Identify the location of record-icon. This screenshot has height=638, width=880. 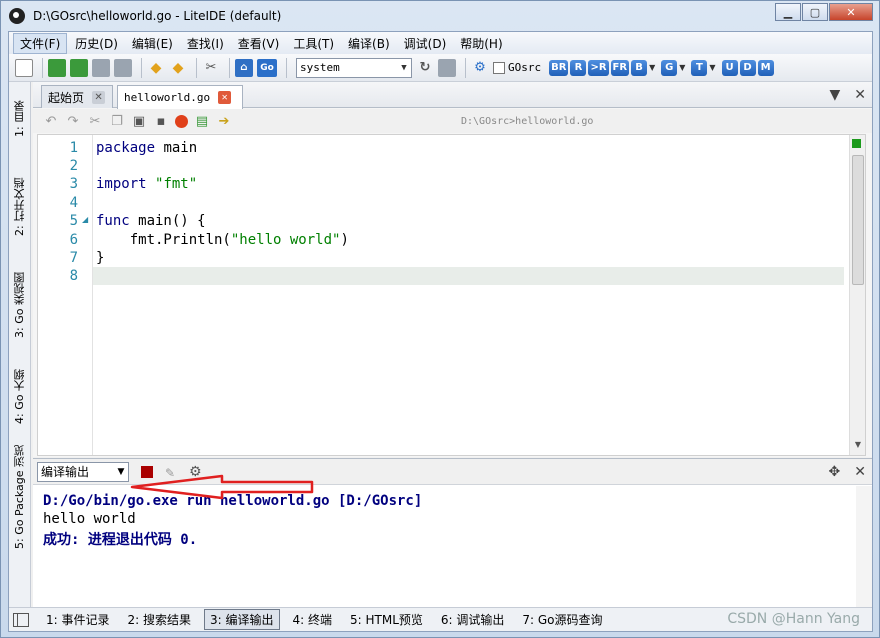
(181, 121).